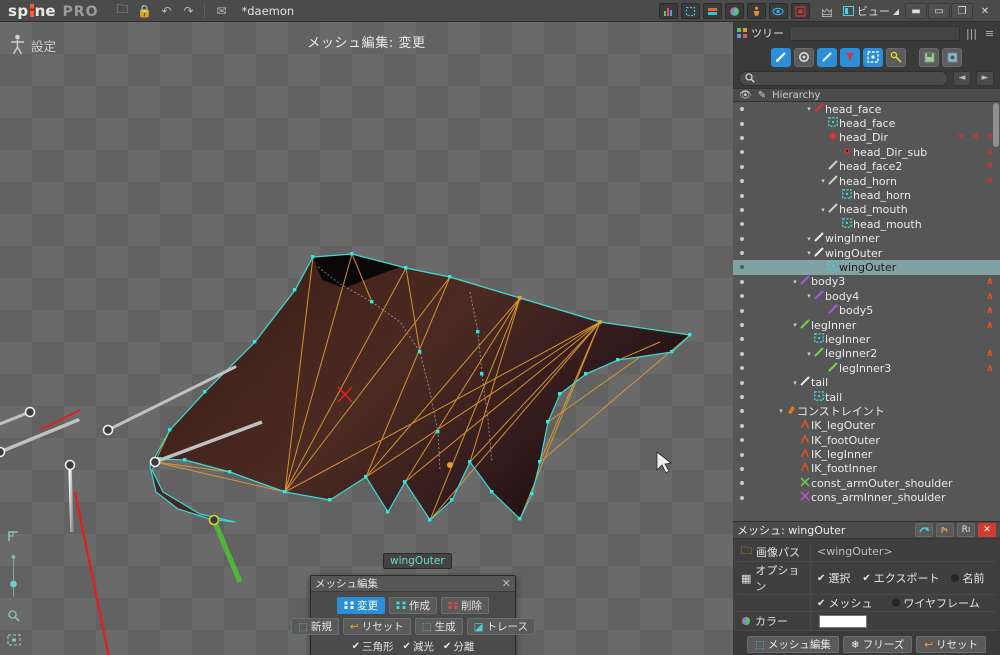 This screenshot has height=655, width=1000. Describe the element at coordinates (866, 267) in the screenshot. I see `tree-row-selected: wingOuter` at that location.